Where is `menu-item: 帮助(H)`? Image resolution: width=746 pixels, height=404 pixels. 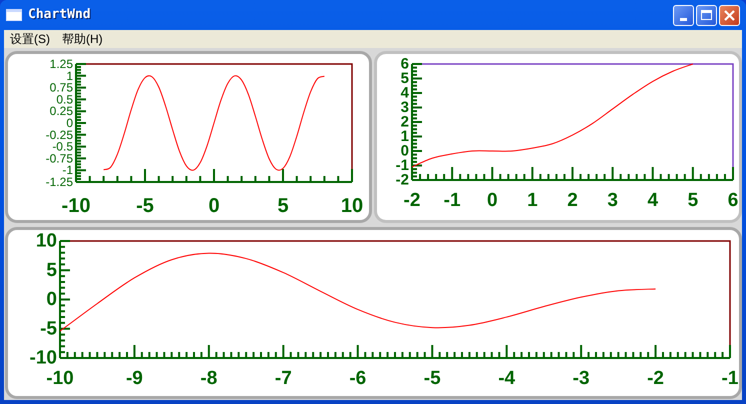 menu-item: 帮助(H) is located at coordinates (82, 39).